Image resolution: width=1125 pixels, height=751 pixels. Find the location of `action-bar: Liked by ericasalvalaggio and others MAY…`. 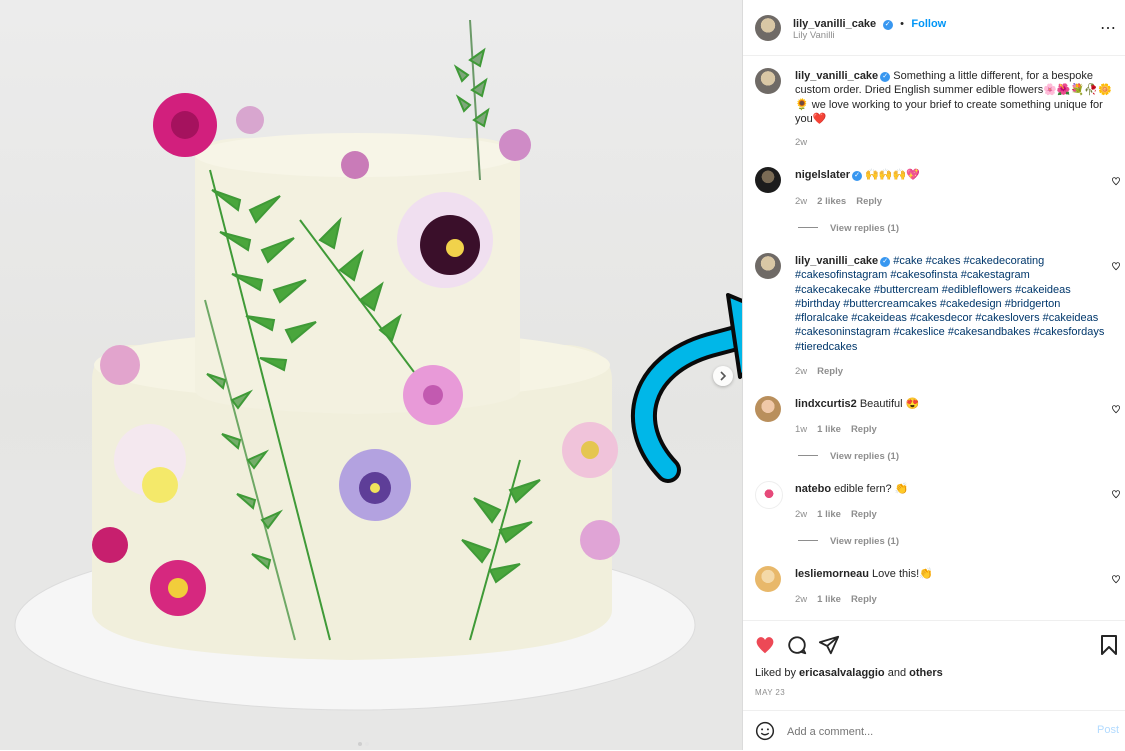

action-bar: Liked by ericasalvalaggio and others MAY… is located at coordinates (934, 665).